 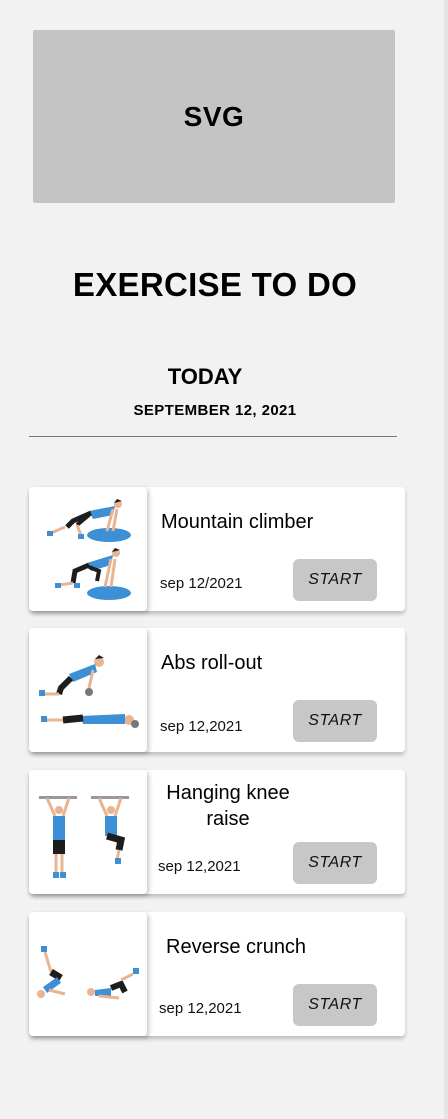 I want to click on page-title: EXERCISE TO DO, so click(x=215, y=284).